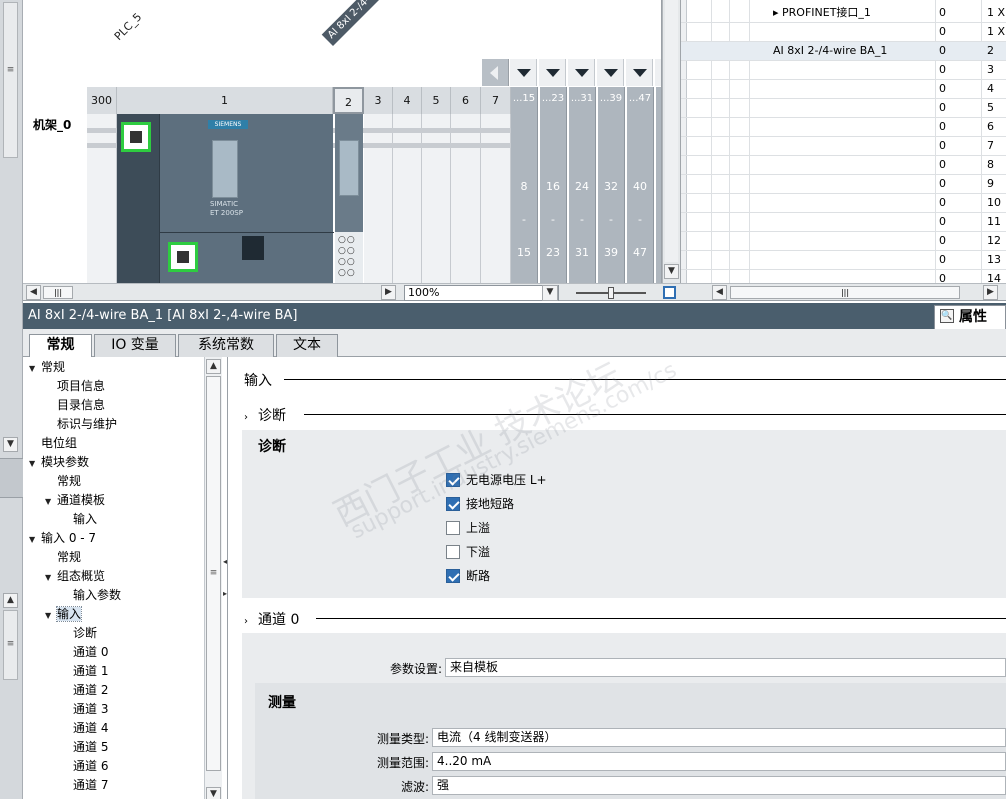 This screenshot has height=799, width=1006. I want to click on nav-item: ▼ 输入 0 - 7, so click(62, 538).